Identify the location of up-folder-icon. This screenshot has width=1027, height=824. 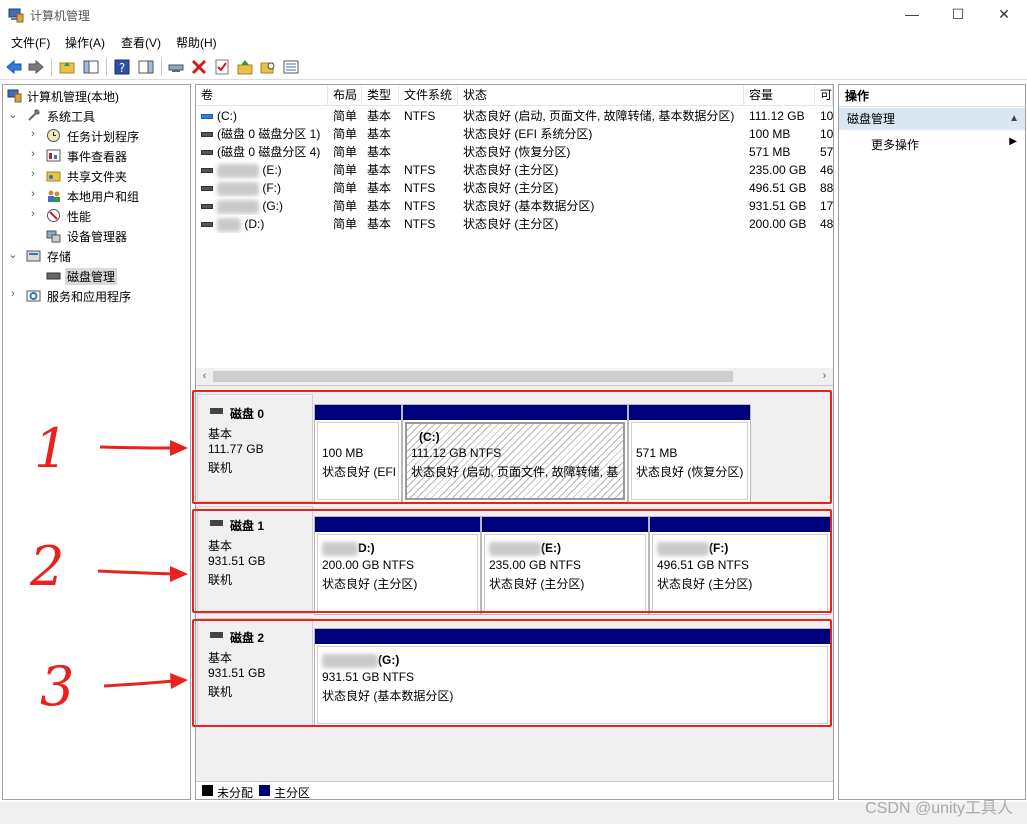
(67, 67).